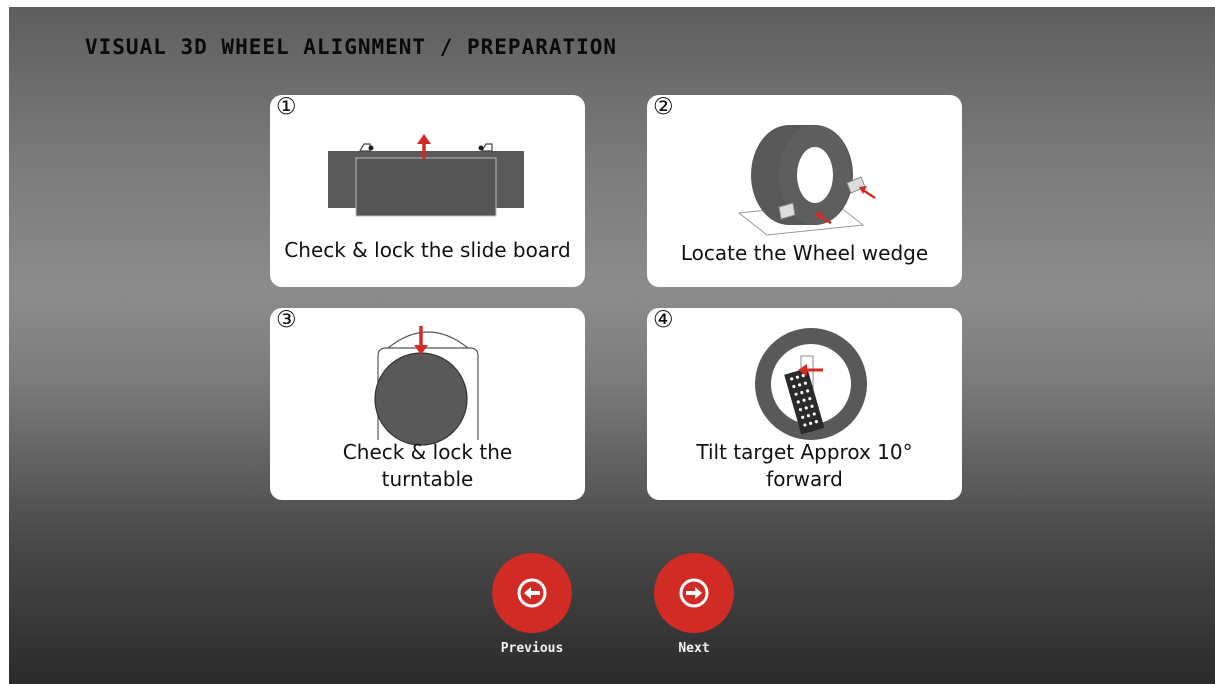 This screenshot has width=1215, height=684. Describe the element at coordinates (427, 250) in the screenshot. I see `step-caption: Check & lock the slide board` at that location.